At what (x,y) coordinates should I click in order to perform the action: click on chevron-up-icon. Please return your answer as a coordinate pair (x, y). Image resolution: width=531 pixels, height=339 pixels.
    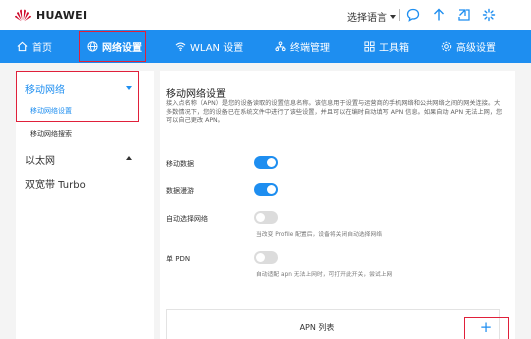
    Looking at the image, I should click on (129, 158).